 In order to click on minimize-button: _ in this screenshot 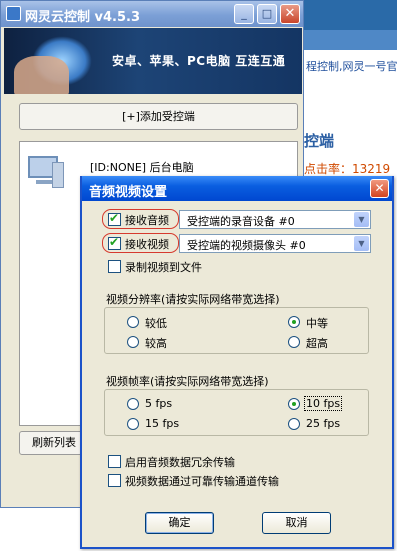, I will do `click(244, 14)`.